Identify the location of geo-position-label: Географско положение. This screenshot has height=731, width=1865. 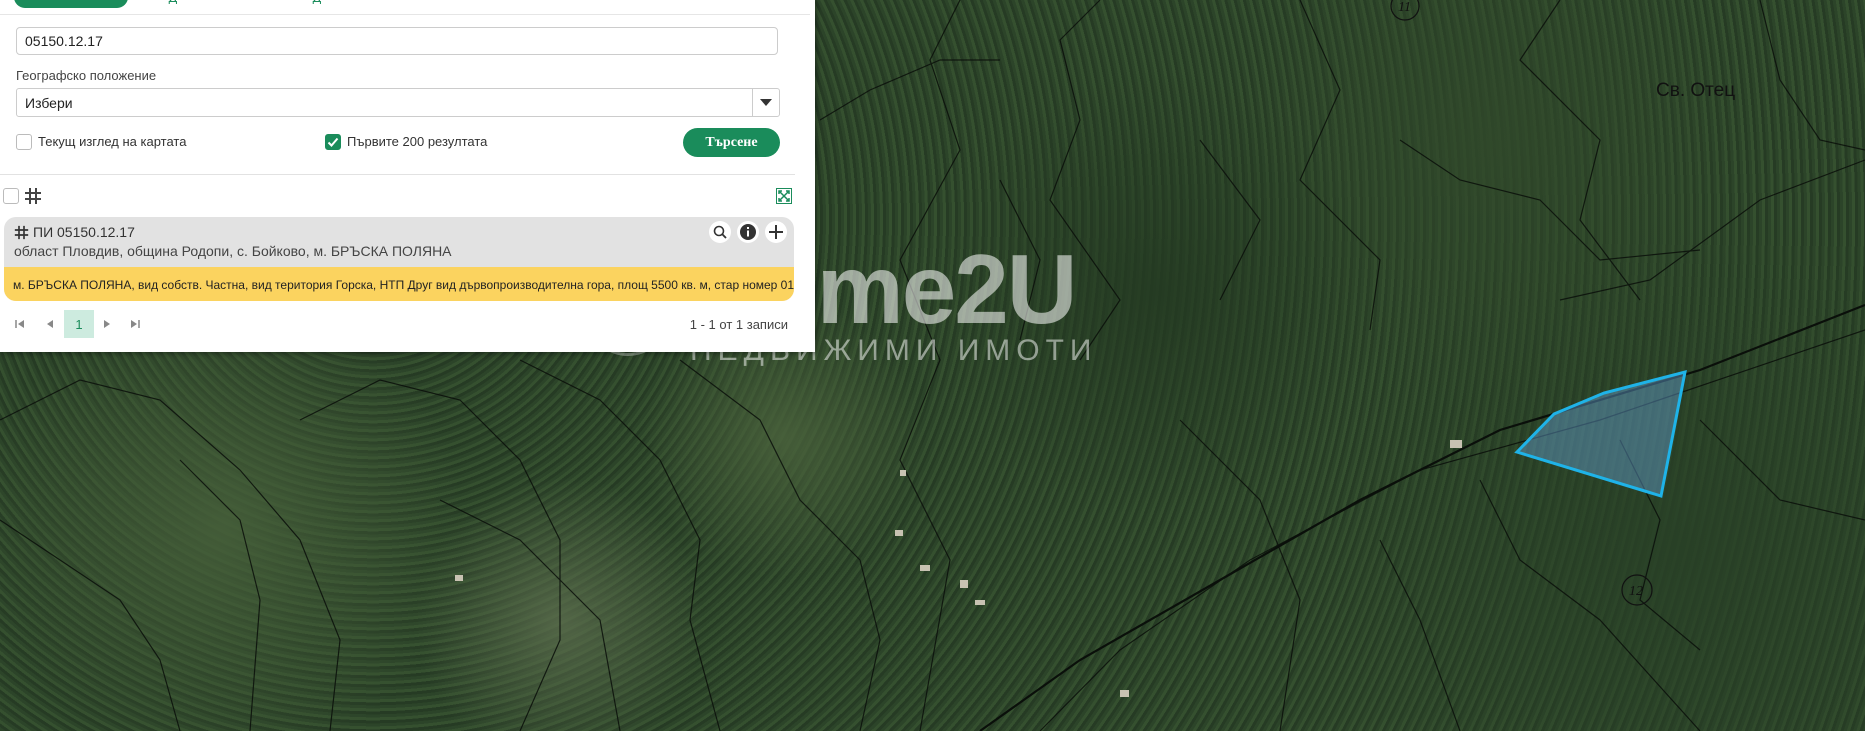
(86, 75).